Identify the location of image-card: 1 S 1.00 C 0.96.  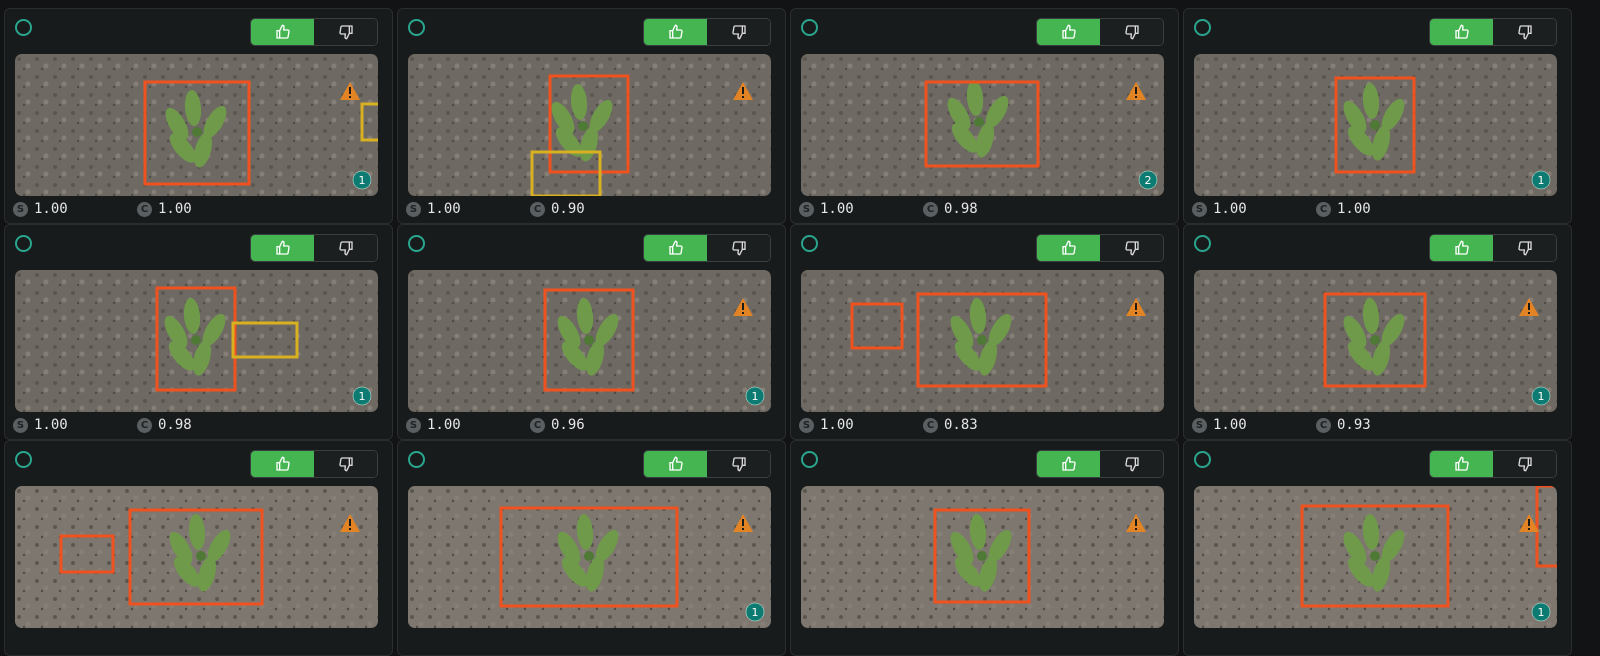
(591, 332).